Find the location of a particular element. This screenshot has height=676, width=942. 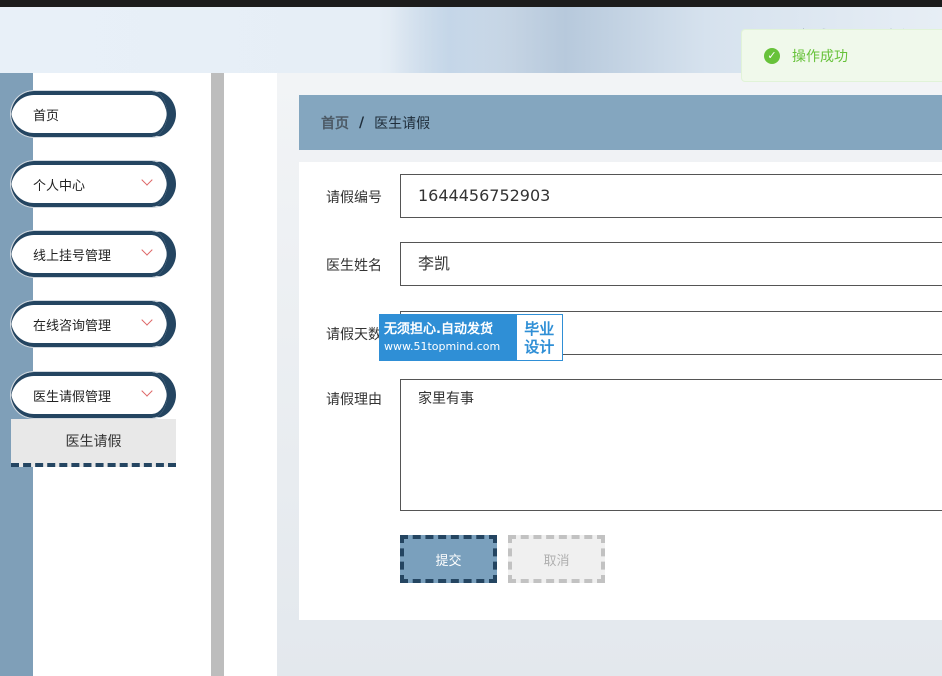

leave-no-label: 请假编号 is located at coordinates (354, 198).